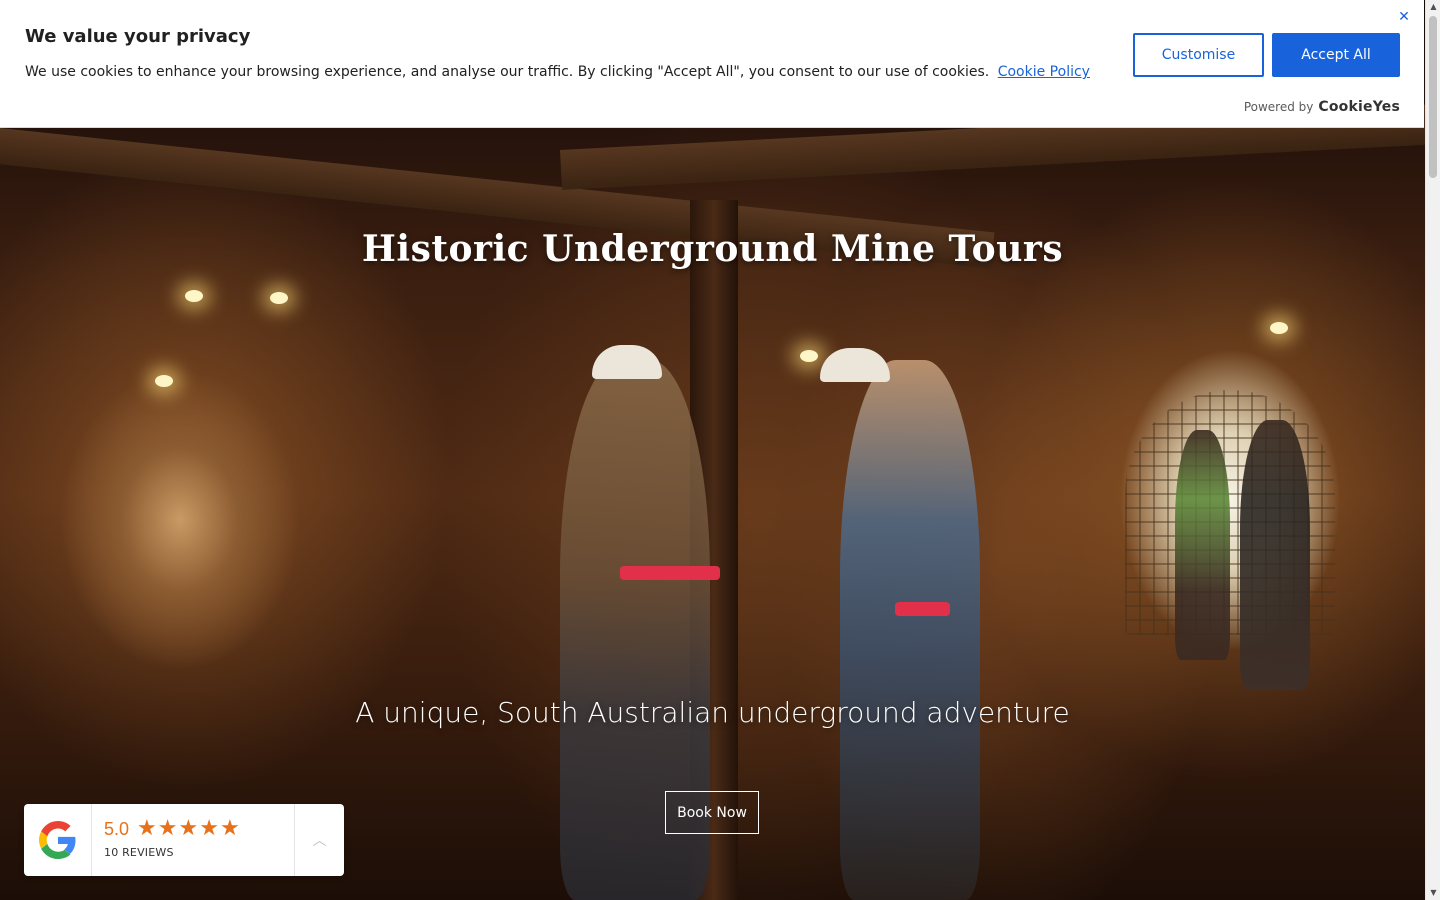  I want to click on scrollbar-thumb, so click(1433, 97).